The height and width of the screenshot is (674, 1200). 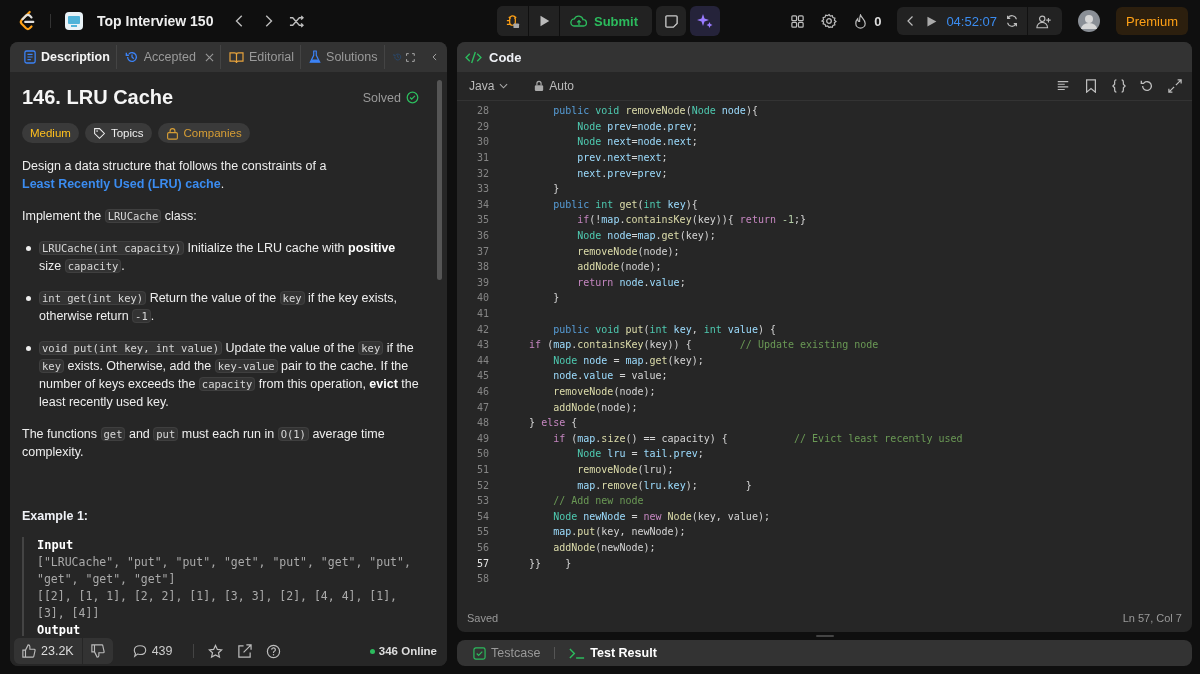 What do you see at coordinates (482, 204) in the screenshot?
I see `line-number: 34` at bounding box center [482, 204].